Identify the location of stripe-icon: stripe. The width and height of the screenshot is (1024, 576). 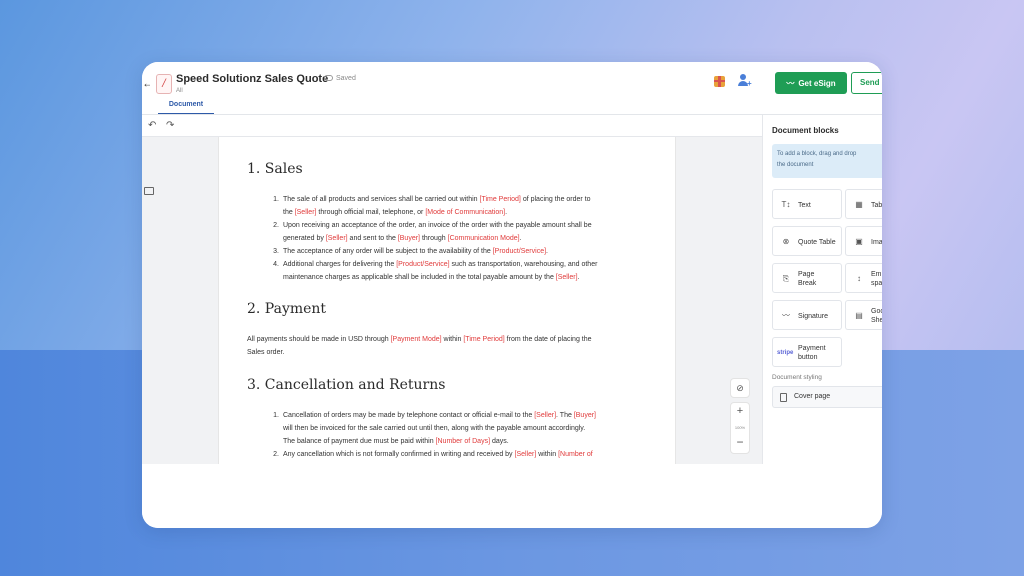
(785, 353).